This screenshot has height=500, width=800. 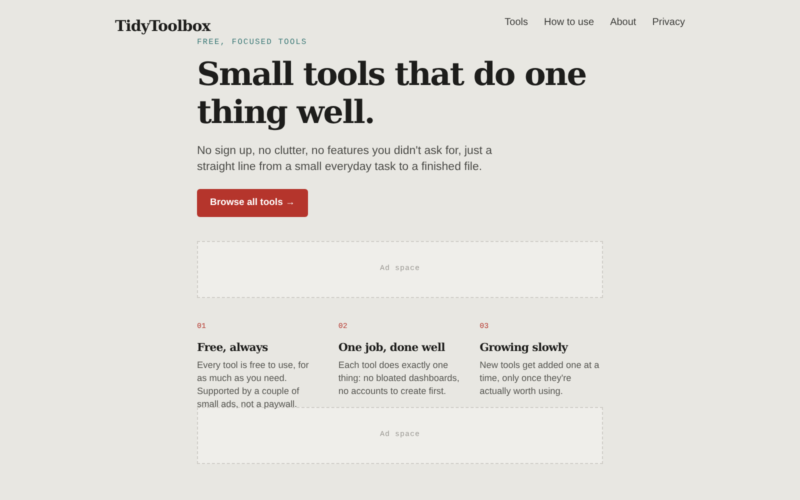 What do you see at coordinates (540, 378) in the screenshot?
I see `feature-description: New tools get added one at a time, only once they're actually worth using.` at bounding box center [540, 378].